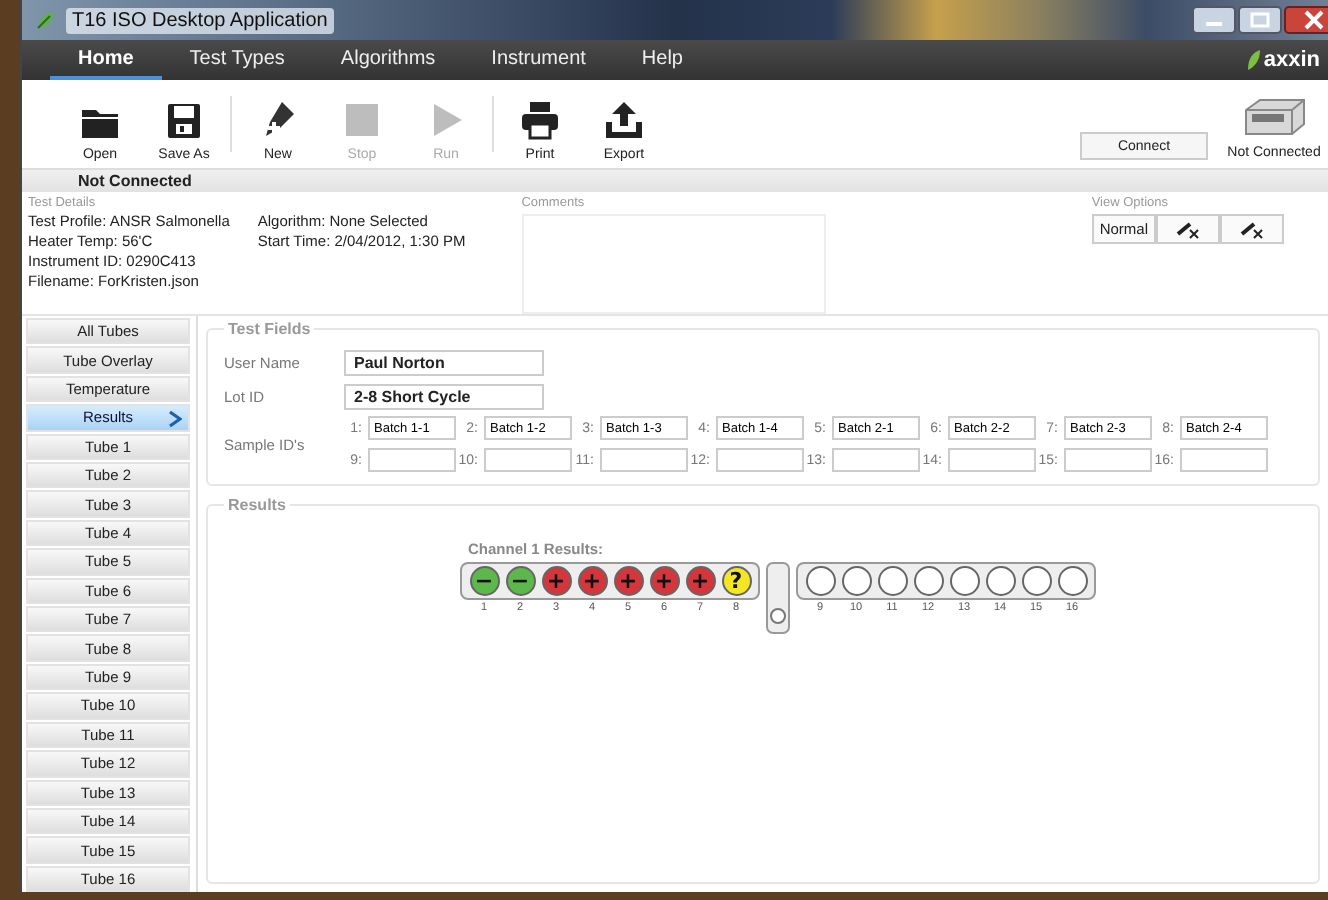 The image size is (1328, 900). What do you see at coordinates (540, 120) in the screenshot?
I see `printer-icon` at bounding box center [540, 120].